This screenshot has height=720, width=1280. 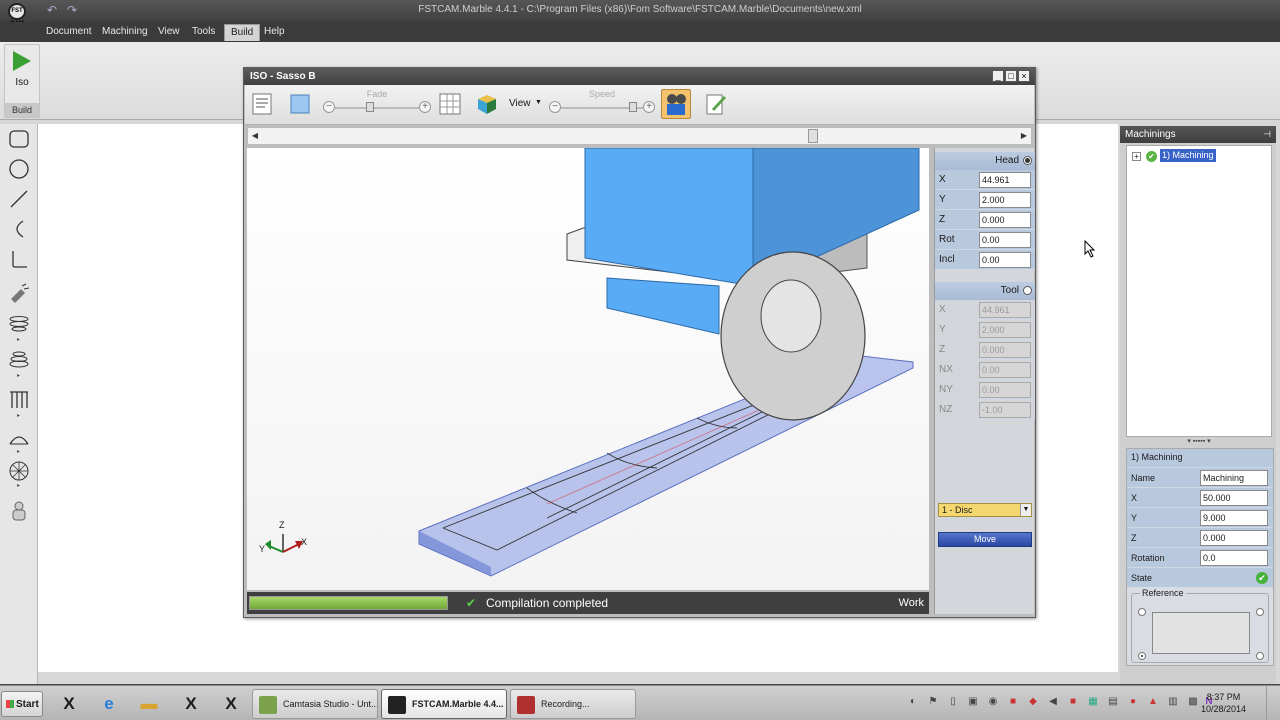 I want to click on head-rot-field: 0.00, so click(x=1005, y=240).